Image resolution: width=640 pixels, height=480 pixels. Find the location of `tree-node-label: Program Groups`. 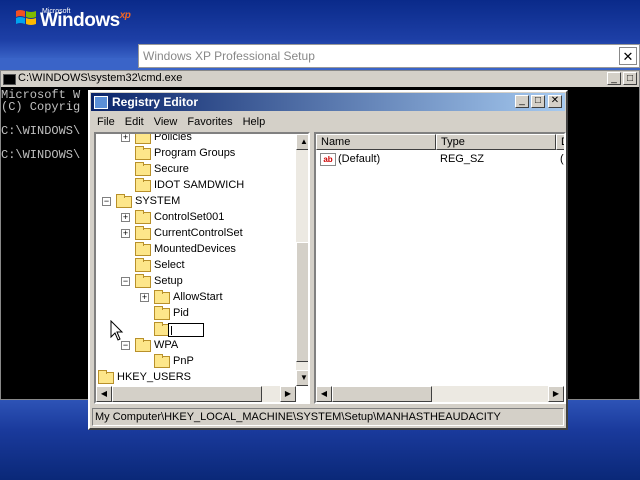

tree-node-label: Program Groups is located at coordinates (195, 153).